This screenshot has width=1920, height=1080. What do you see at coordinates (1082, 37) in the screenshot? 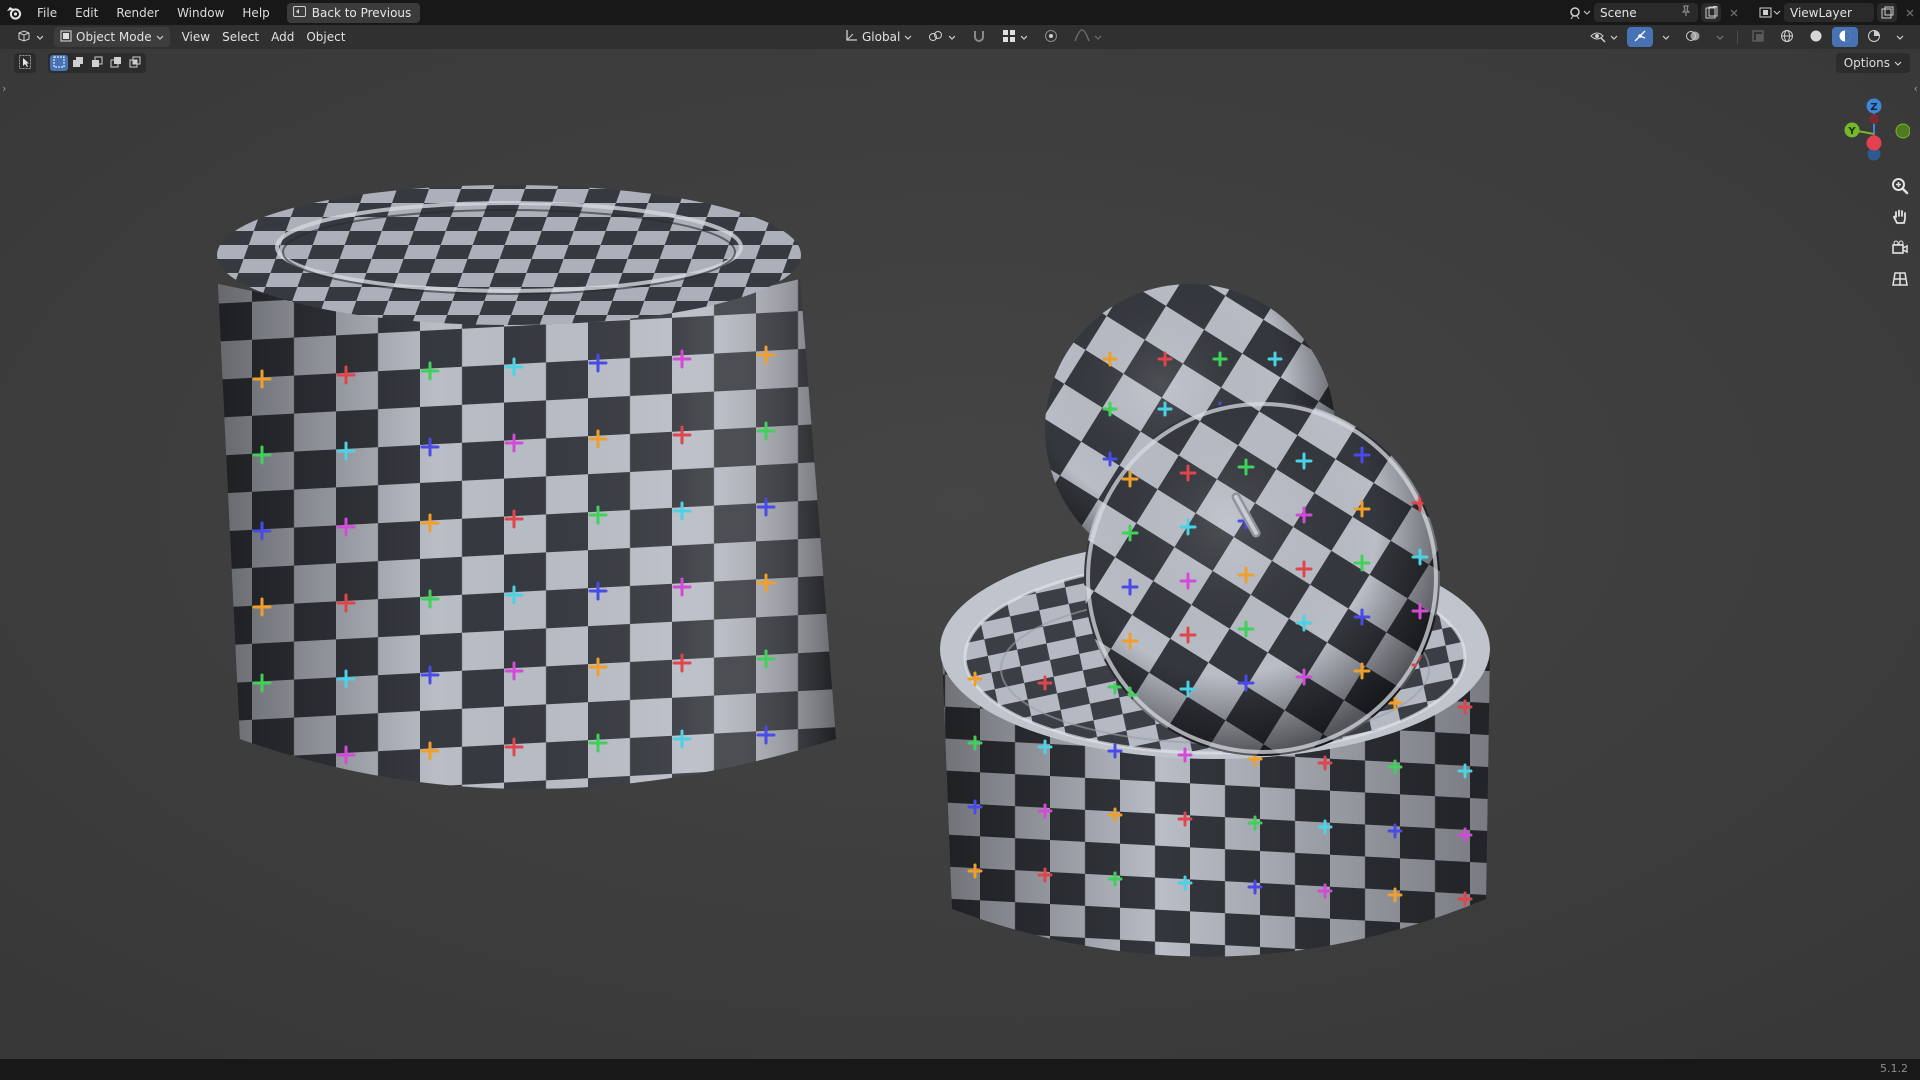
I see `falloff-curve-icon` at bounding box center [1082, 37].